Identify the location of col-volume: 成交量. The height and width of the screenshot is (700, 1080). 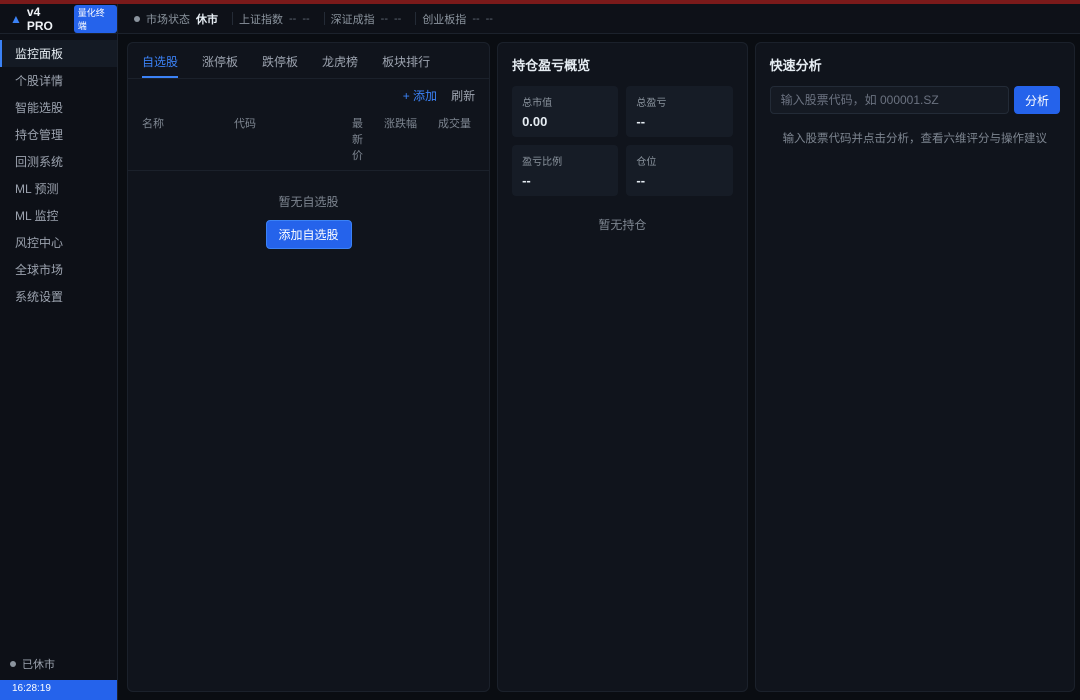
(454, 124).